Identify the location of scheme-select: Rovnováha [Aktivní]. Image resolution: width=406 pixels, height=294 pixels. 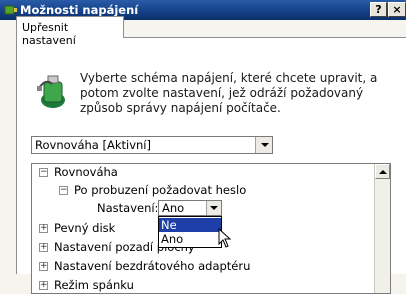
(152, 145).